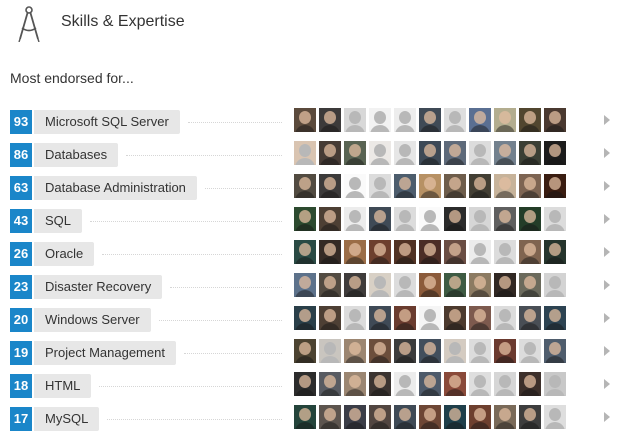 The width and height of the screenshot is (624, 445). Describe the element at coordinates (58, 221) in the screenshot. I see `skill-name-link: SQL` at that location.